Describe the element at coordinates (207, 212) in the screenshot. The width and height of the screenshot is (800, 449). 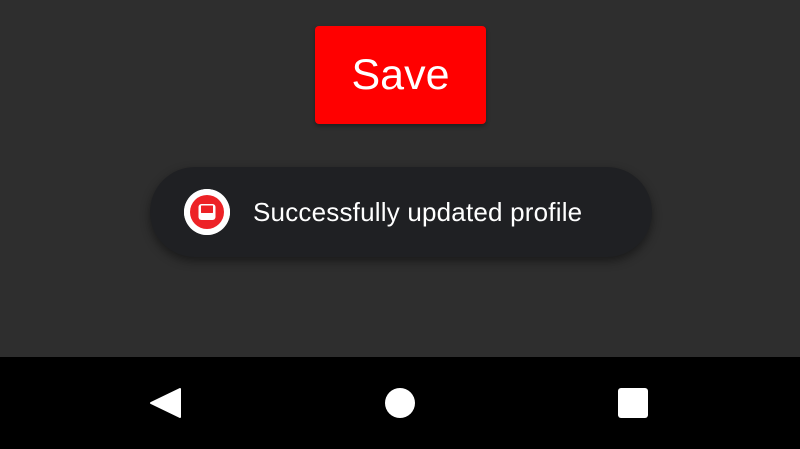
I see `couchbase-logo-icon` at that location.